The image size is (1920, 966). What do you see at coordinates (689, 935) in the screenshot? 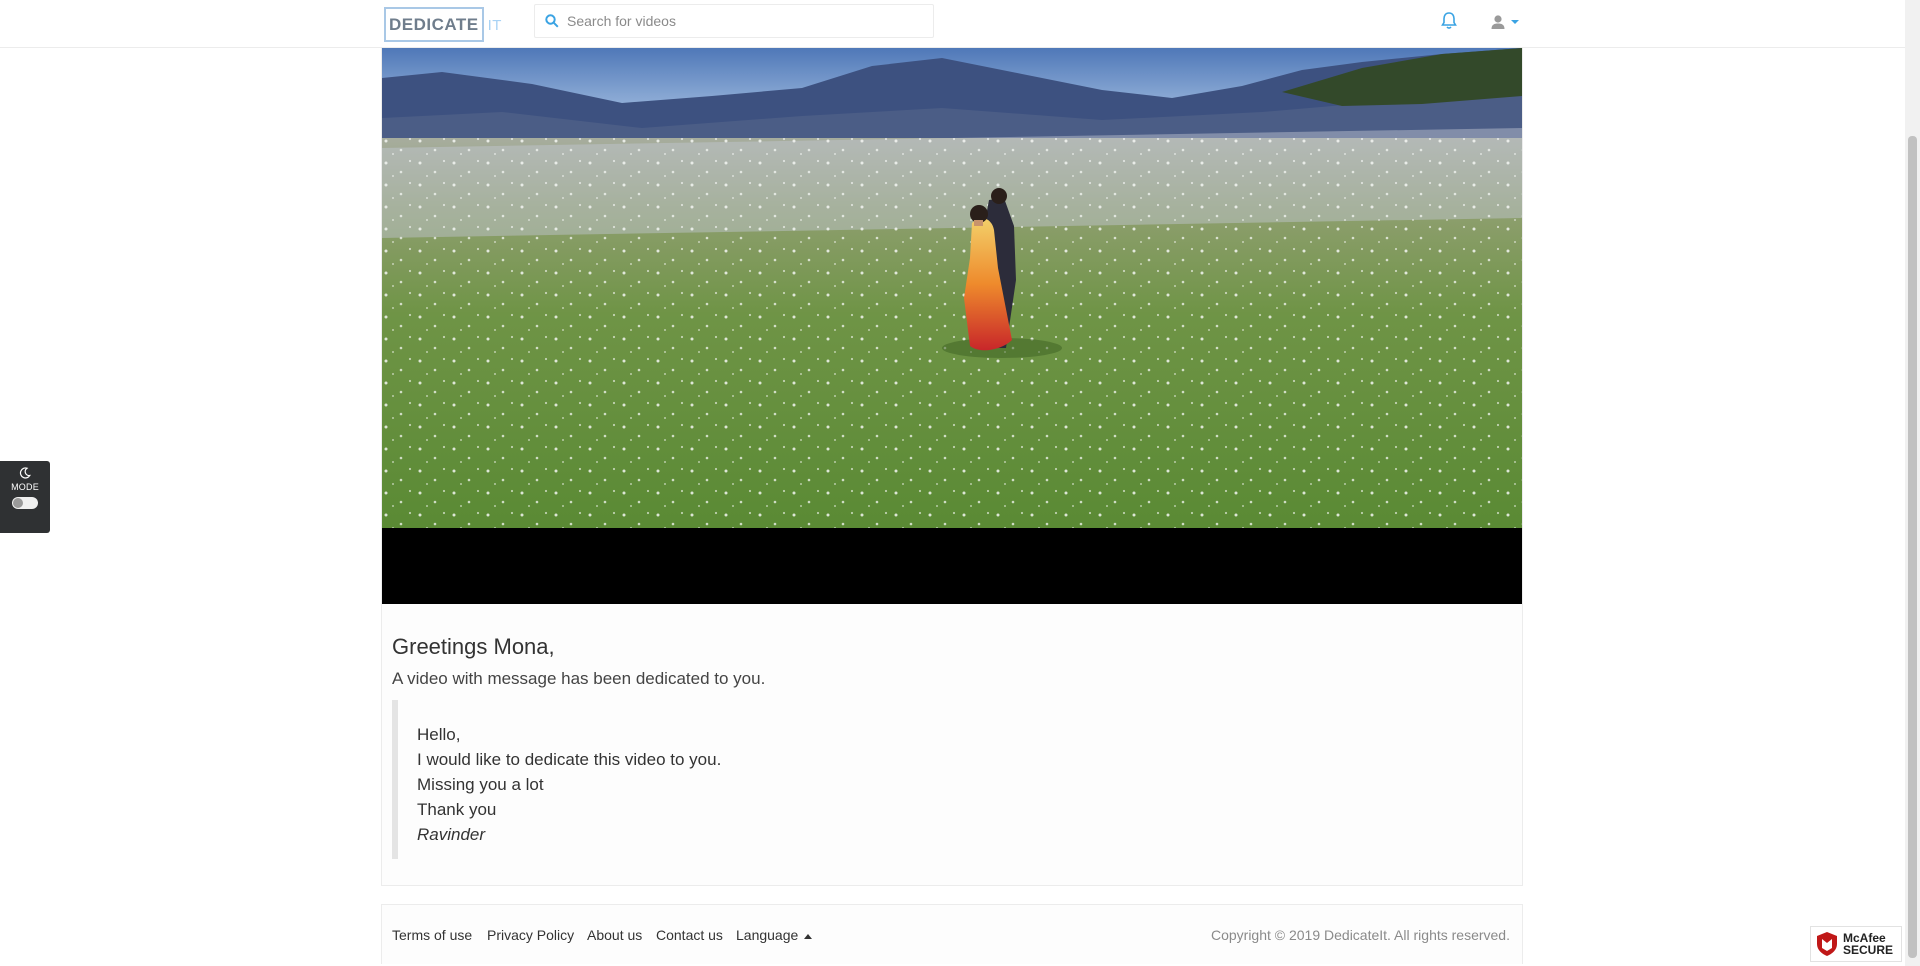
I see `contact-us-link: Contact us` at bounding box center [689, 935].